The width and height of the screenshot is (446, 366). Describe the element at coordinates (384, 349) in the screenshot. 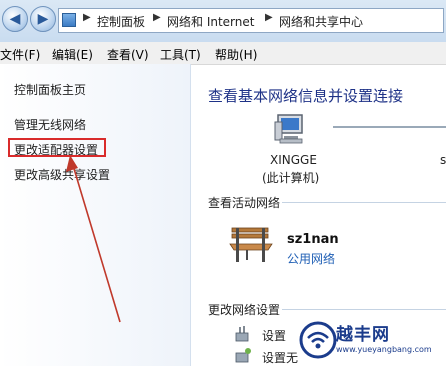

I see `watermark-url: www.yueyangbang.com` at that location.